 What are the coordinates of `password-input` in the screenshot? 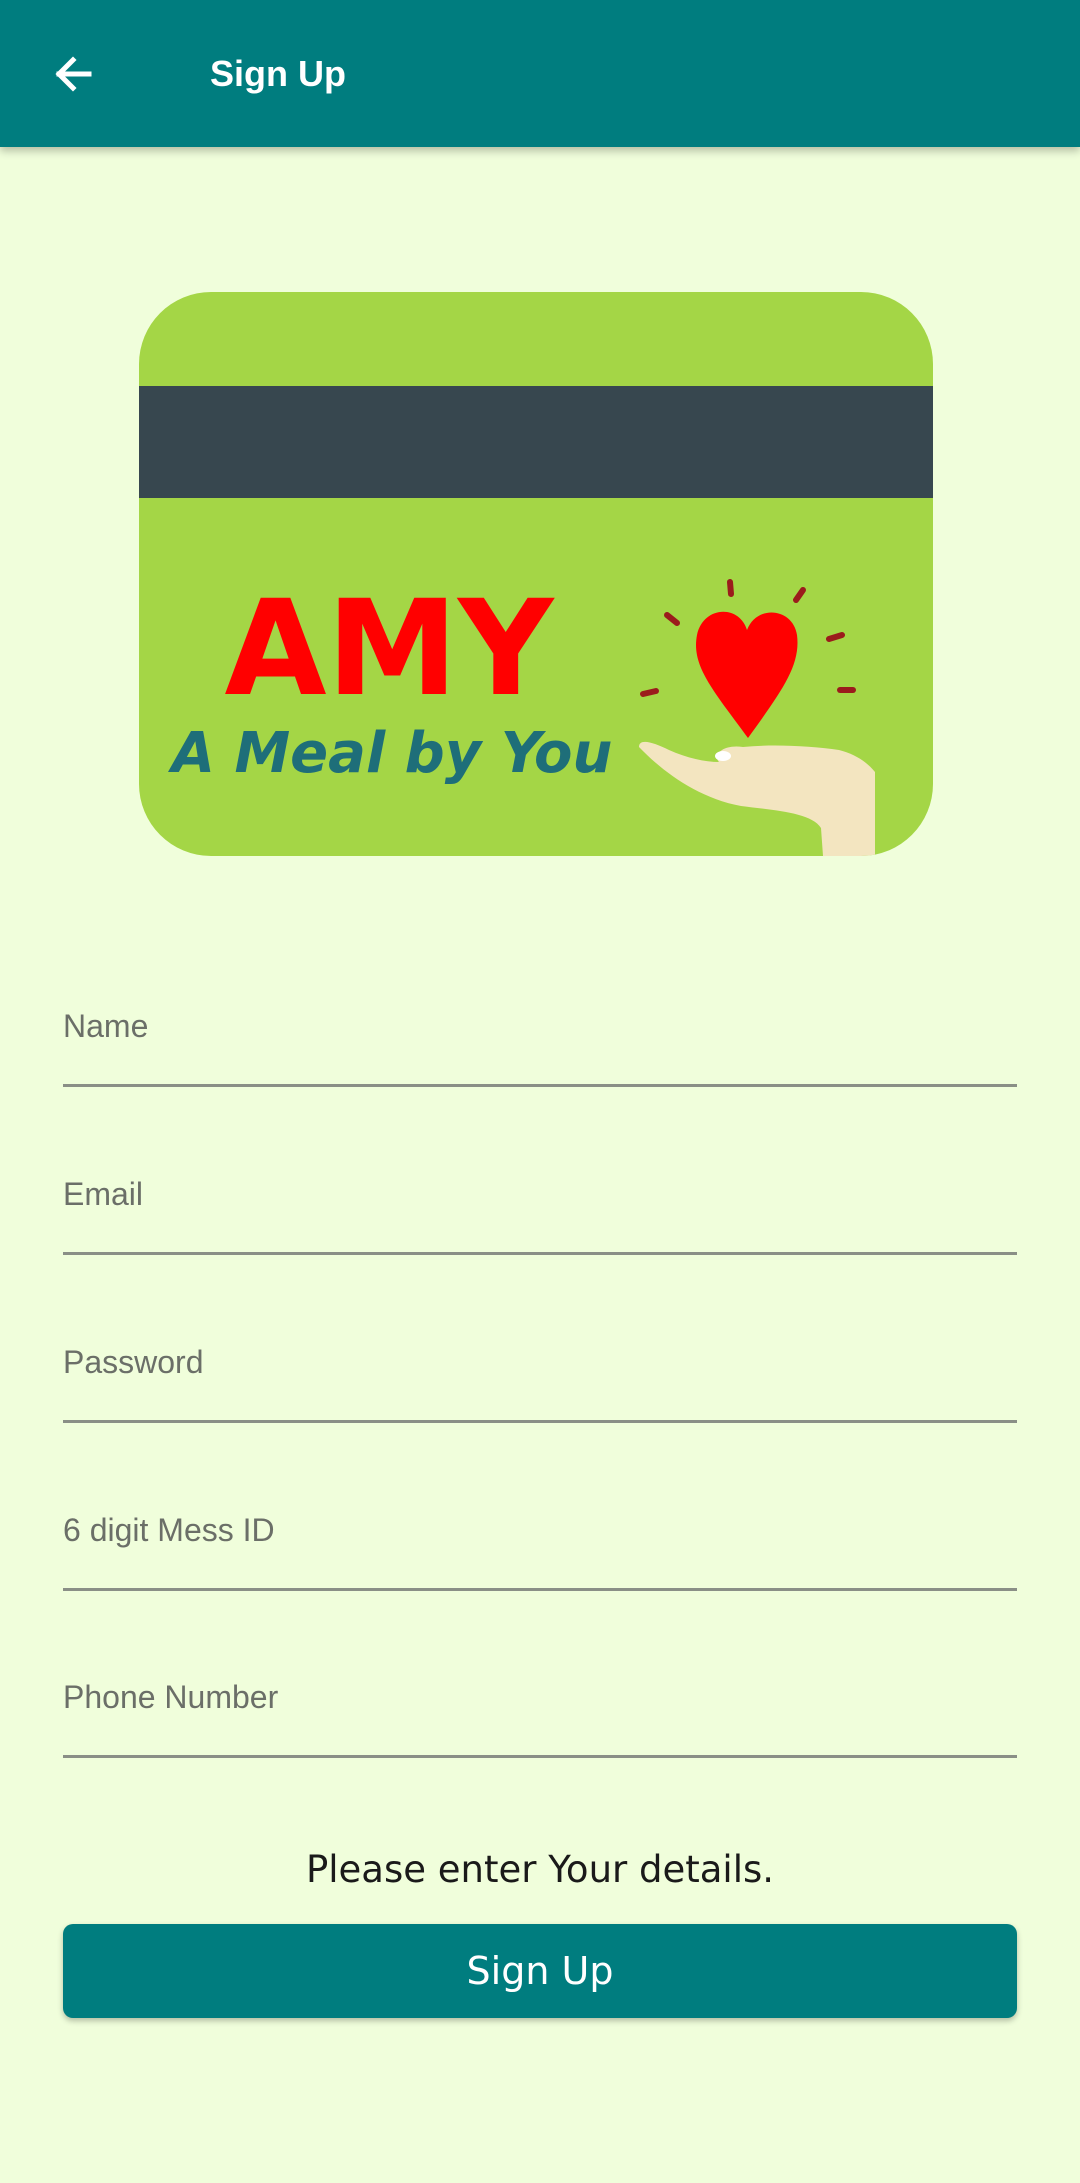 It's located at (540, 1365).